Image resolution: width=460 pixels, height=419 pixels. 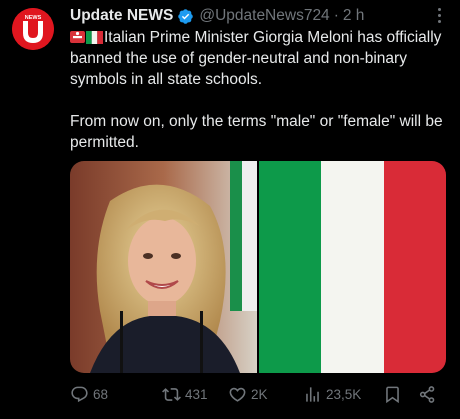 I want to click on italy-flag-icon, so click(x=94, y=37).